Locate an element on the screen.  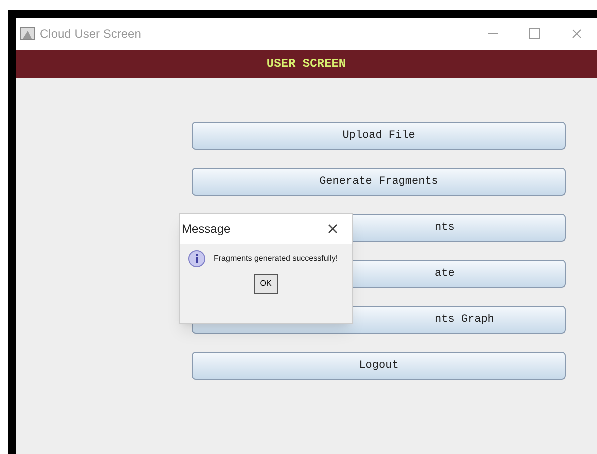
close-icon is located at coordinates (333, 229).